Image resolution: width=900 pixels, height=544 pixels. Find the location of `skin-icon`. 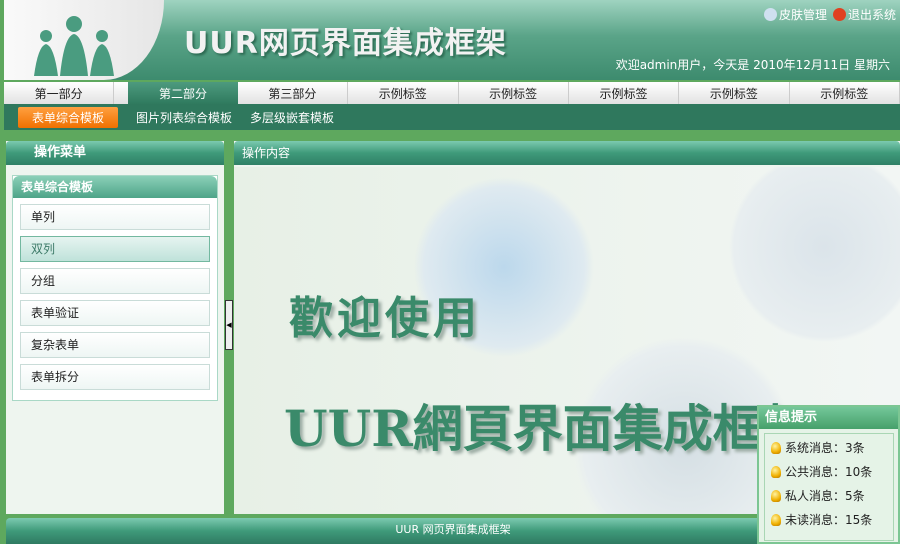

skin-icon is located at coordinates (770, 14).